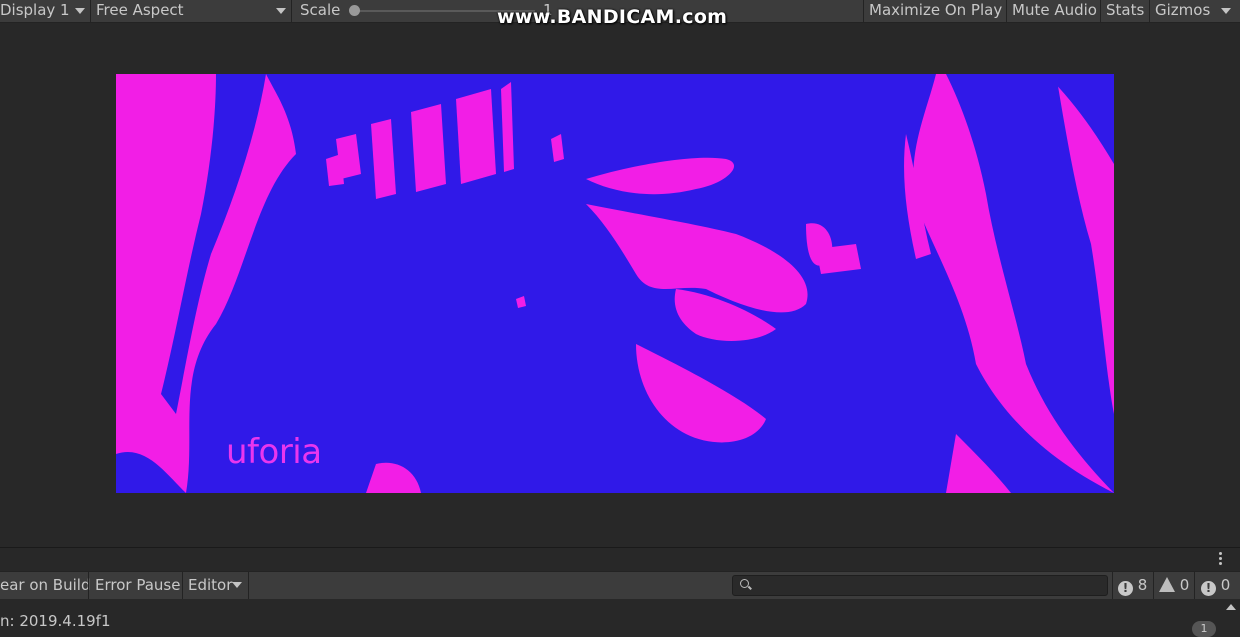 Image resolution: width=1240 pixels, height=637 pixels. I want to click on stats-toggle: Stats, so click(1125, 11).